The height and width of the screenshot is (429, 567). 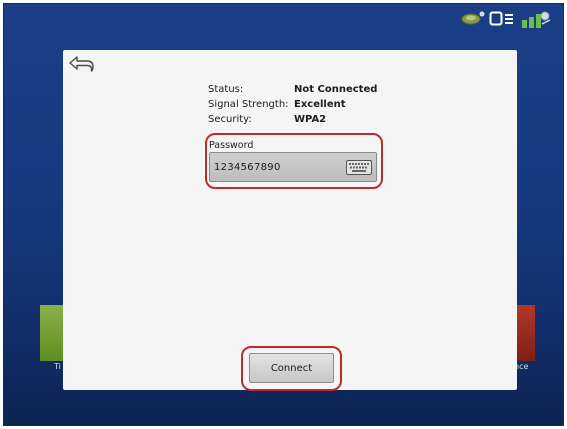 I want to click on status-label: Status:, so click(x=226, y=89).